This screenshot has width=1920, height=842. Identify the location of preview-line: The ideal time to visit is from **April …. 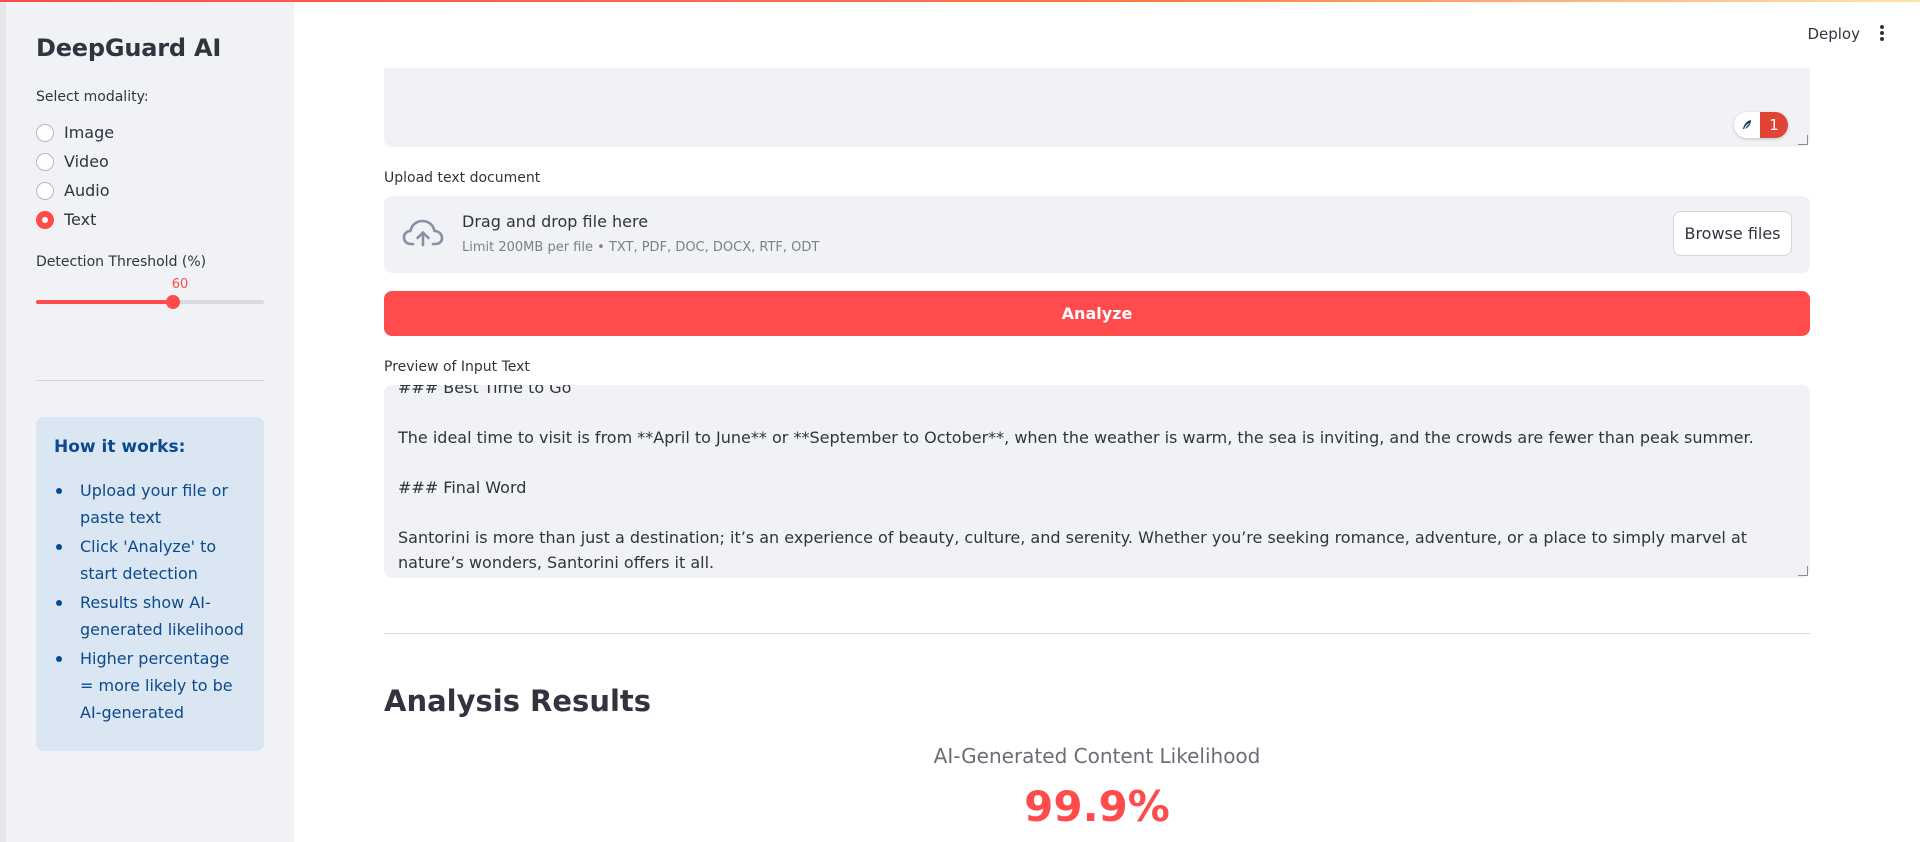
(1076, 437).